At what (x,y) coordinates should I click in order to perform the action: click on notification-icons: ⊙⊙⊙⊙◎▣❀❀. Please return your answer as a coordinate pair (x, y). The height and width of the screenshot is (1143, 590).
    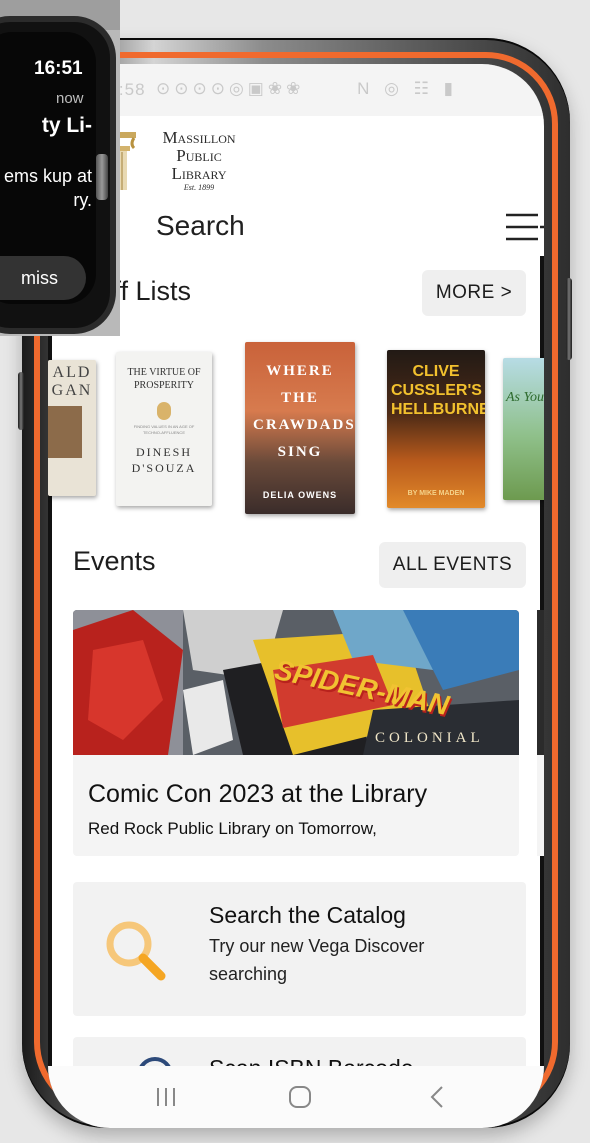
    Looking at the image, I should click on (230, 88).